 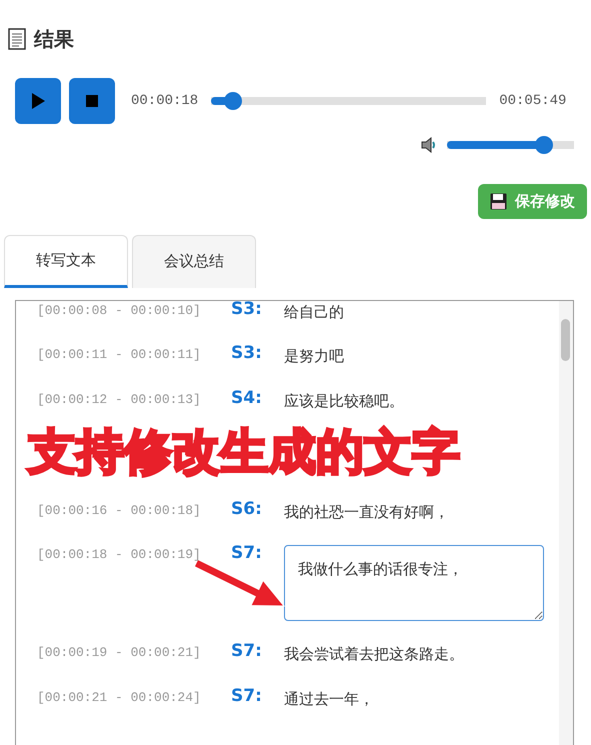 I want to click on total-time: 00:05:49, so click(x=532, y=101).